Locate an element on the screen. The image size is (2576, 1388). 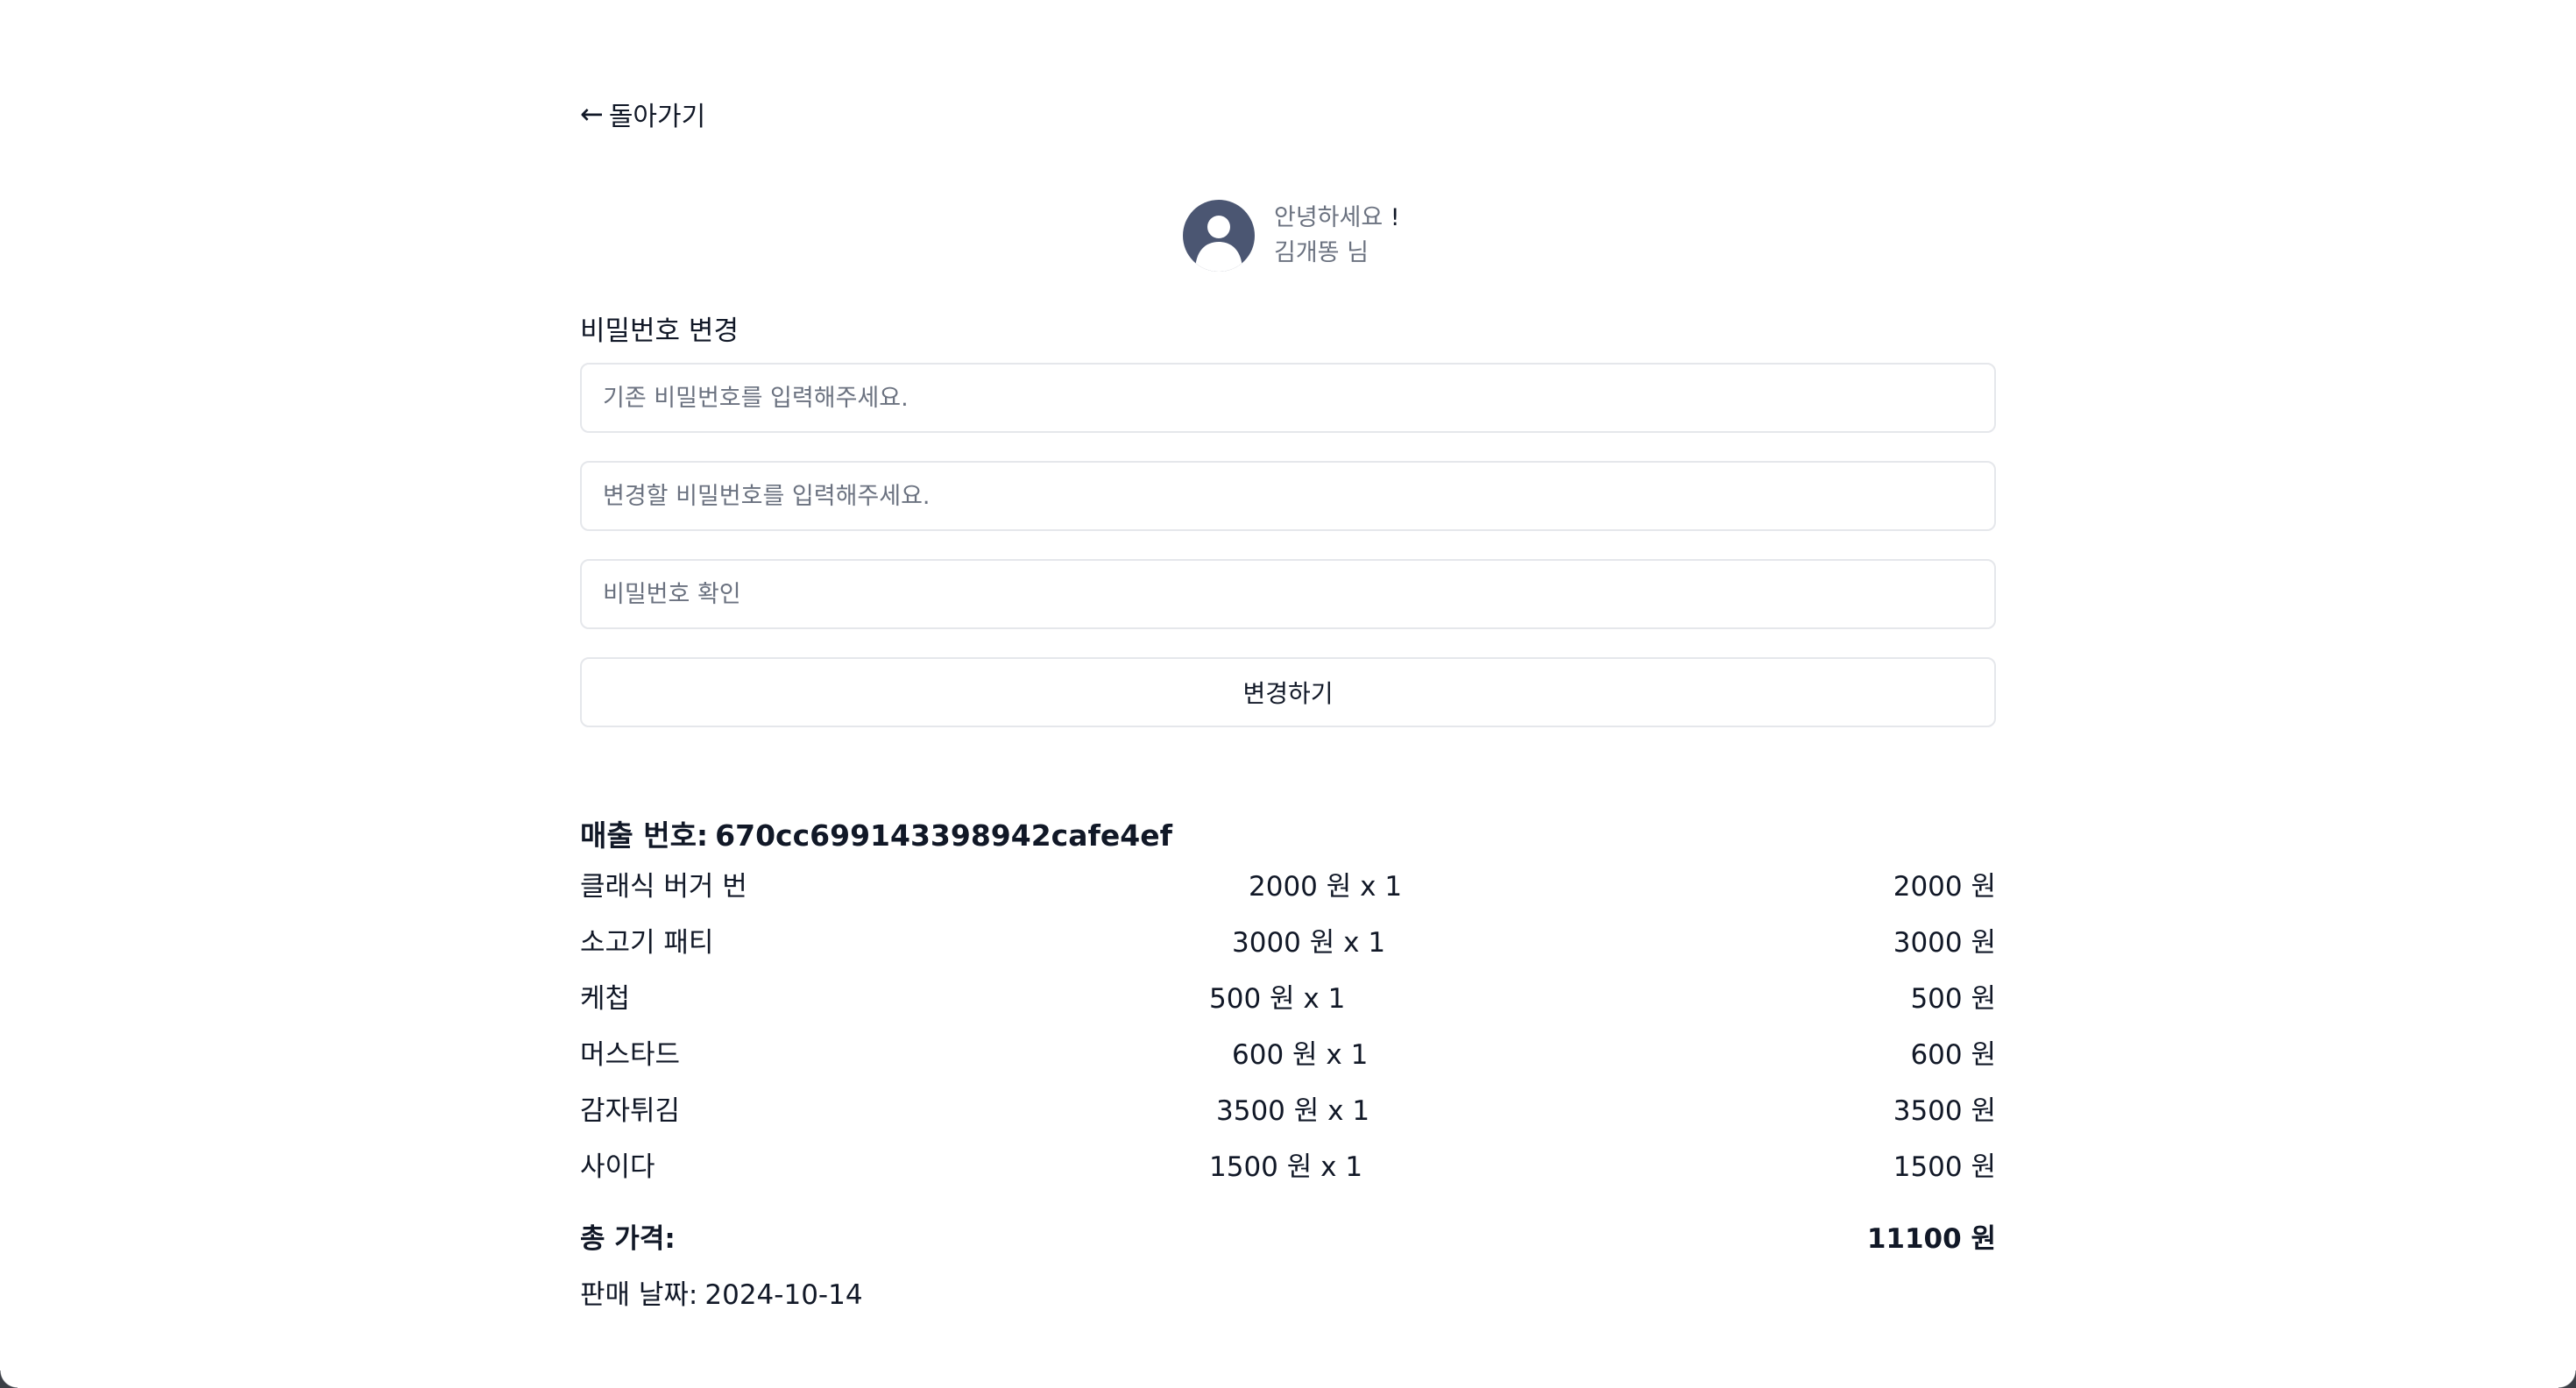
item-price: 2000 원 is located at coordinates (1944, 887).